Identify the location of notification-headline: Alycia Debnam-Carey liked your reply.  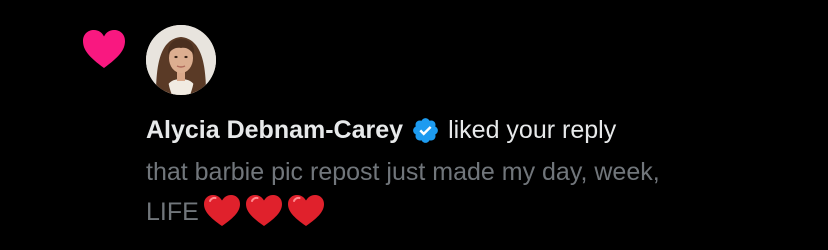
(381, 130).